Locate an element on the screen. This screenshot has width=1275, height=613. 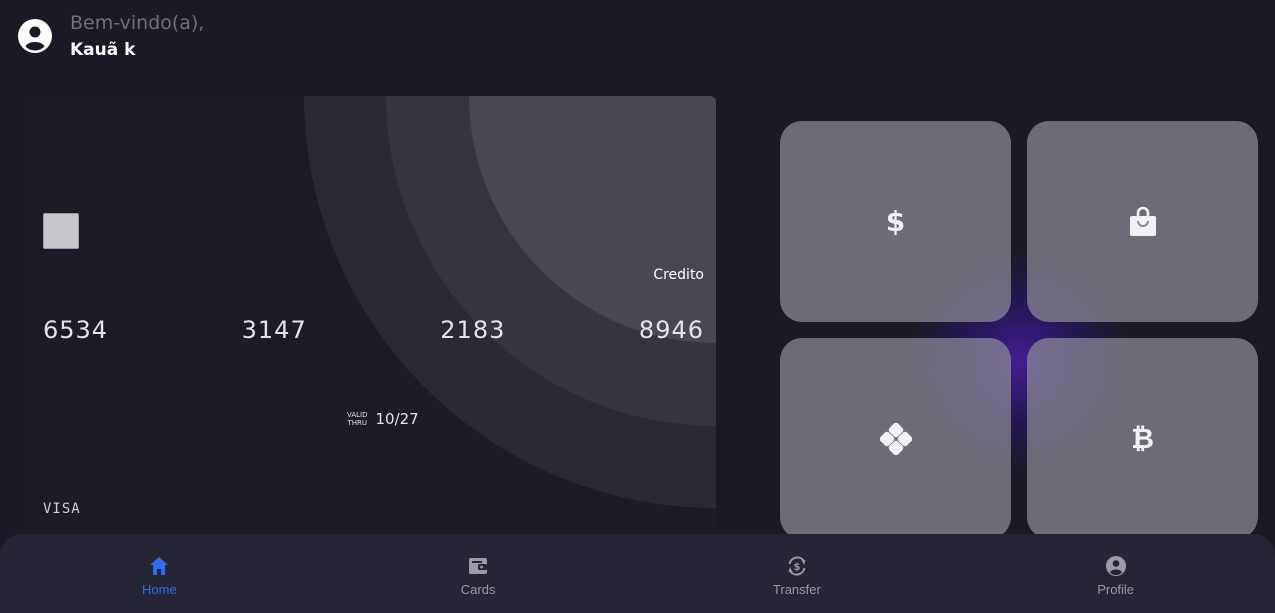
username: Kauã k is located at coordinates (103, 50).